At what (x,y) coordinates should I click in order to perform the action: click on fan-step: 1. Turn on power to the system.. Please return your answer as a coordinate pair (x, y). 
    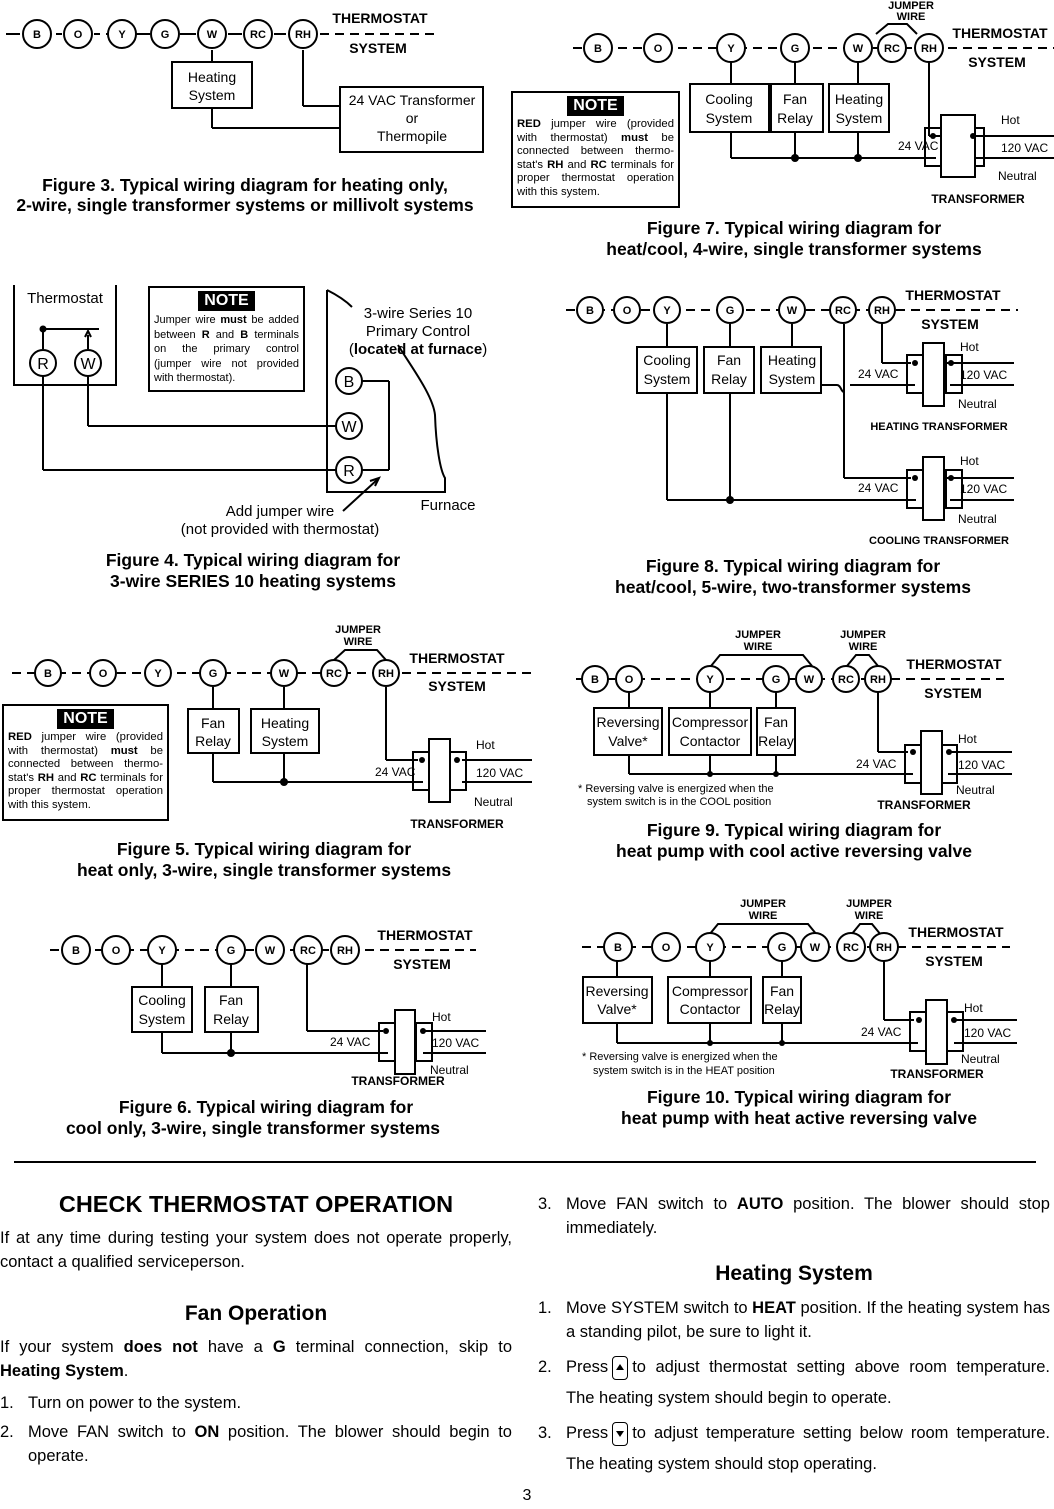
    Looking at the image, I should click on (256, 1403).